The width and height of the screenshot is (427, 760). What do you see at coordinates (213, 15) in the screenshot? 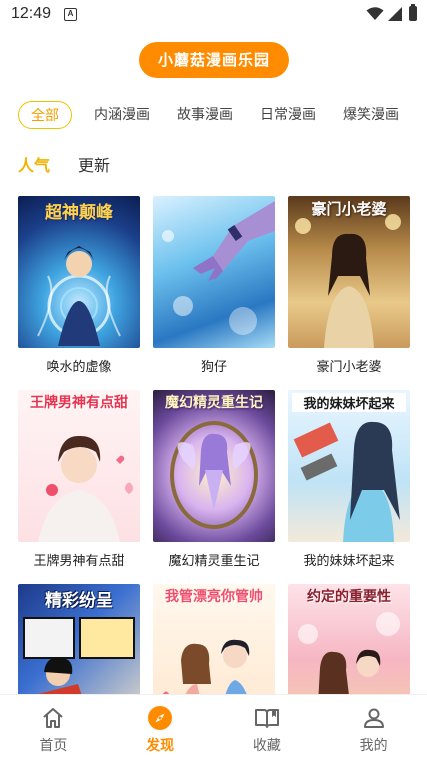
I see `status-bar: 12:49 A` at bounding box center [213, 15].